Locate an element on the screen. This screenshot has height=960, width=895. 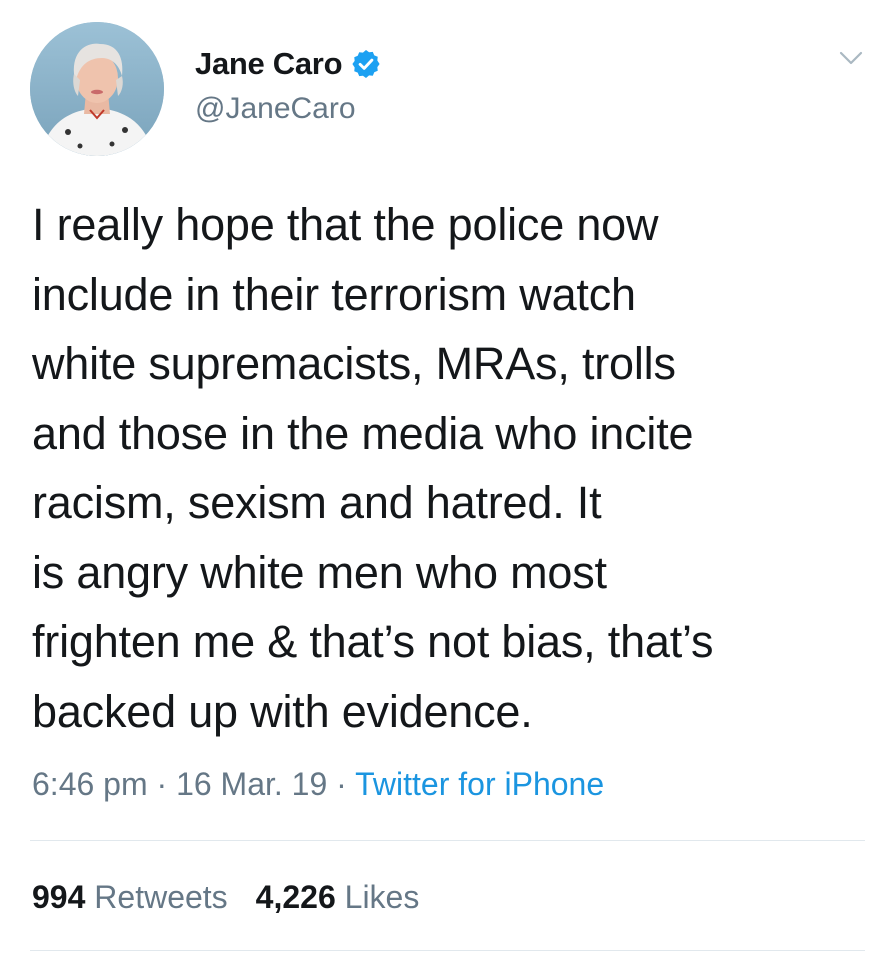
likes-stat: 4,226 Likes is located at coordinates (338, 897).